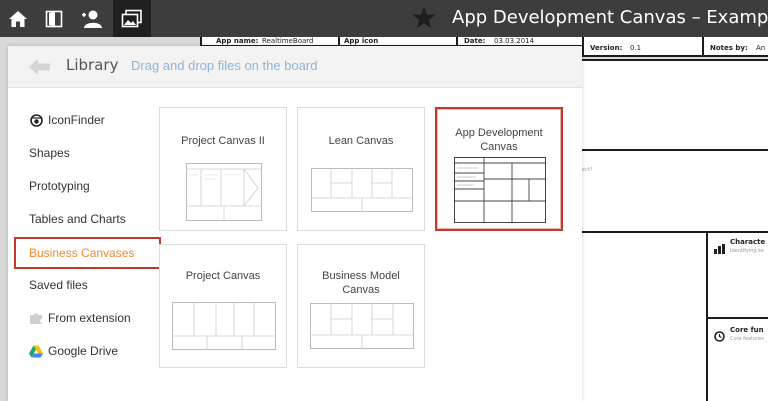 The width and height of the screenshot is (768, 401). Describe the element at coordinates (641, 316) in the screenshot. I see `canvas-block-c` at that location.